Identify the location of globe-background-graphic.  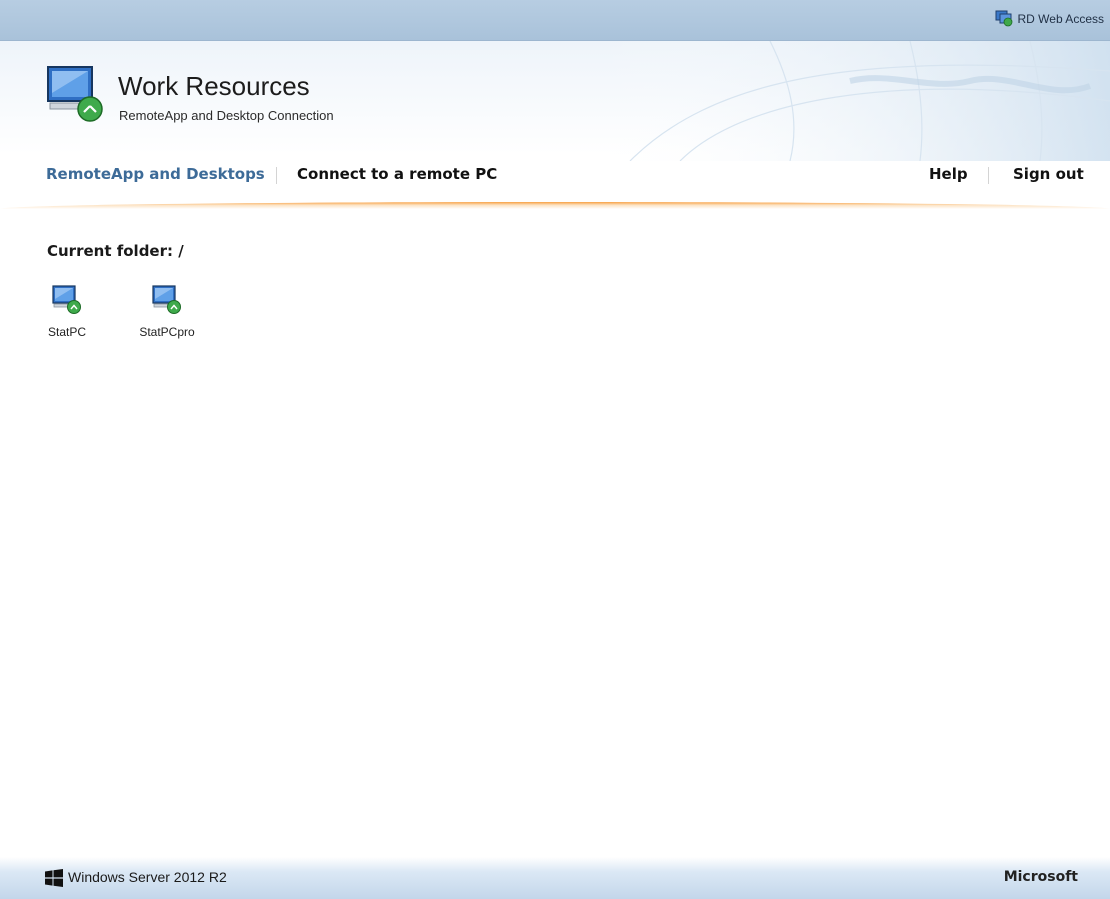
(850, 101).